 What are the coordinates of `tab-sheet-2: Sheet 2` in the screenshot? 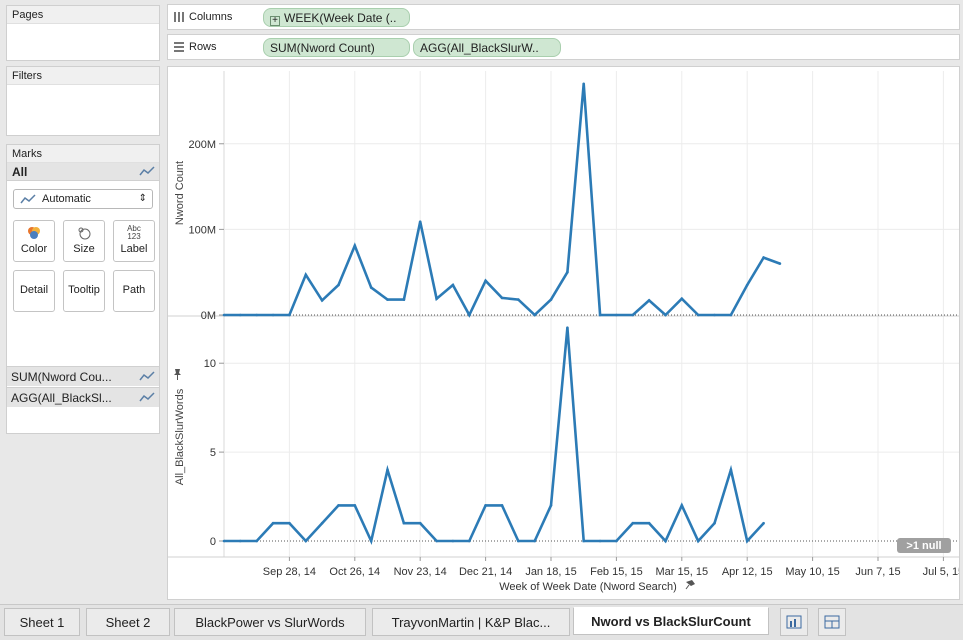 It's located at (128, 622).